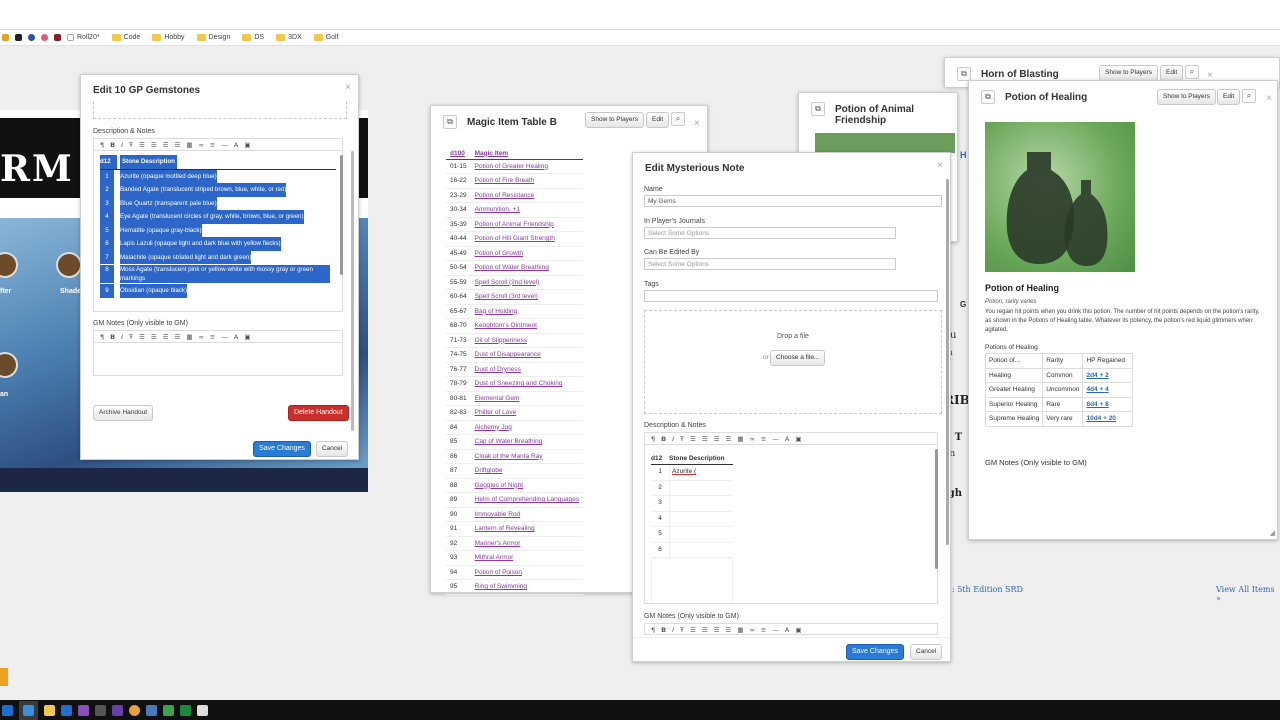 The height and width of the screenshot is (720, 1280). Describe the element at coordinates (220, 110) in the screenshot. I see `file-drop-zone` at that location.